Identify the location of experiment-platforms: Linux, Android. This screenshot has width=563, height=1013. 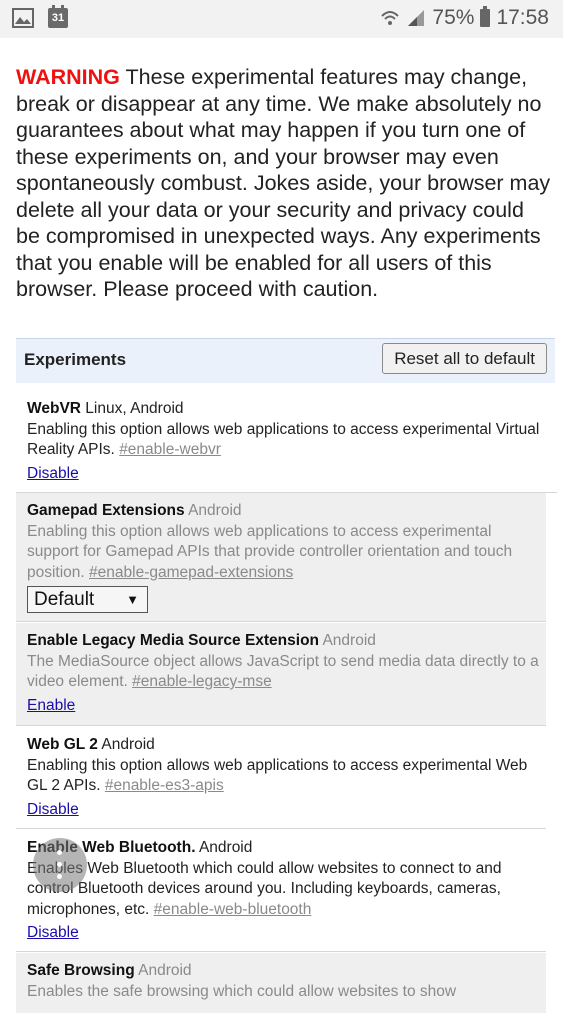
(132, 408).